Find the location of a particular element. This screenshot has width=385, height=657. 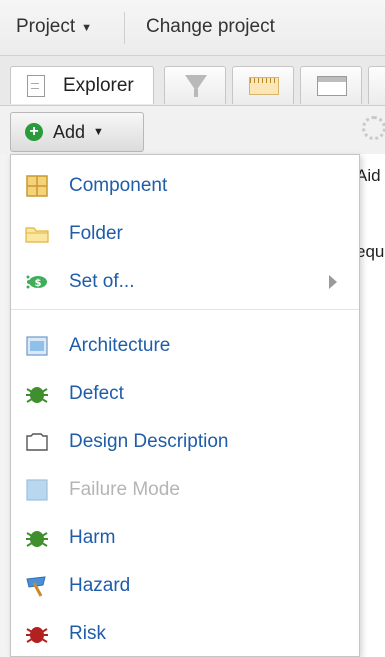

window-icon is located at coordinates (332, 86).